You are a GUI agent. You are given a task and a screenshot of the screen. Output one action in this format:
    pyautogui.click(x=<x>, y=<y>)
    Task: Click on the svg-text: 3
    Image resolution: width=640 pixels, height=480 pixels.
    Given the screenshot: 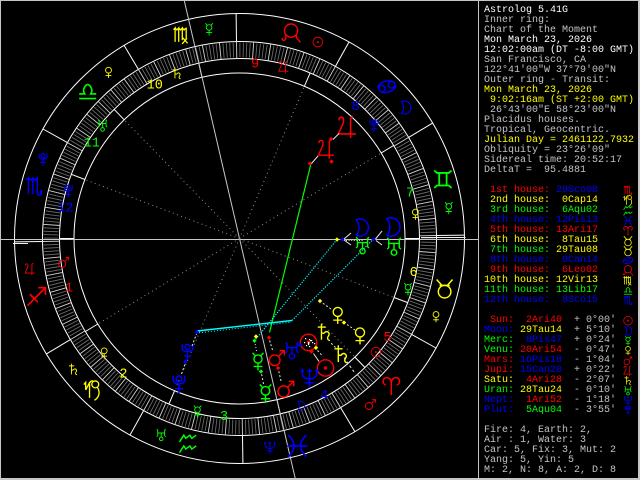 What is the action you would take?
    pyautogui.click(x=224, y=417)
    